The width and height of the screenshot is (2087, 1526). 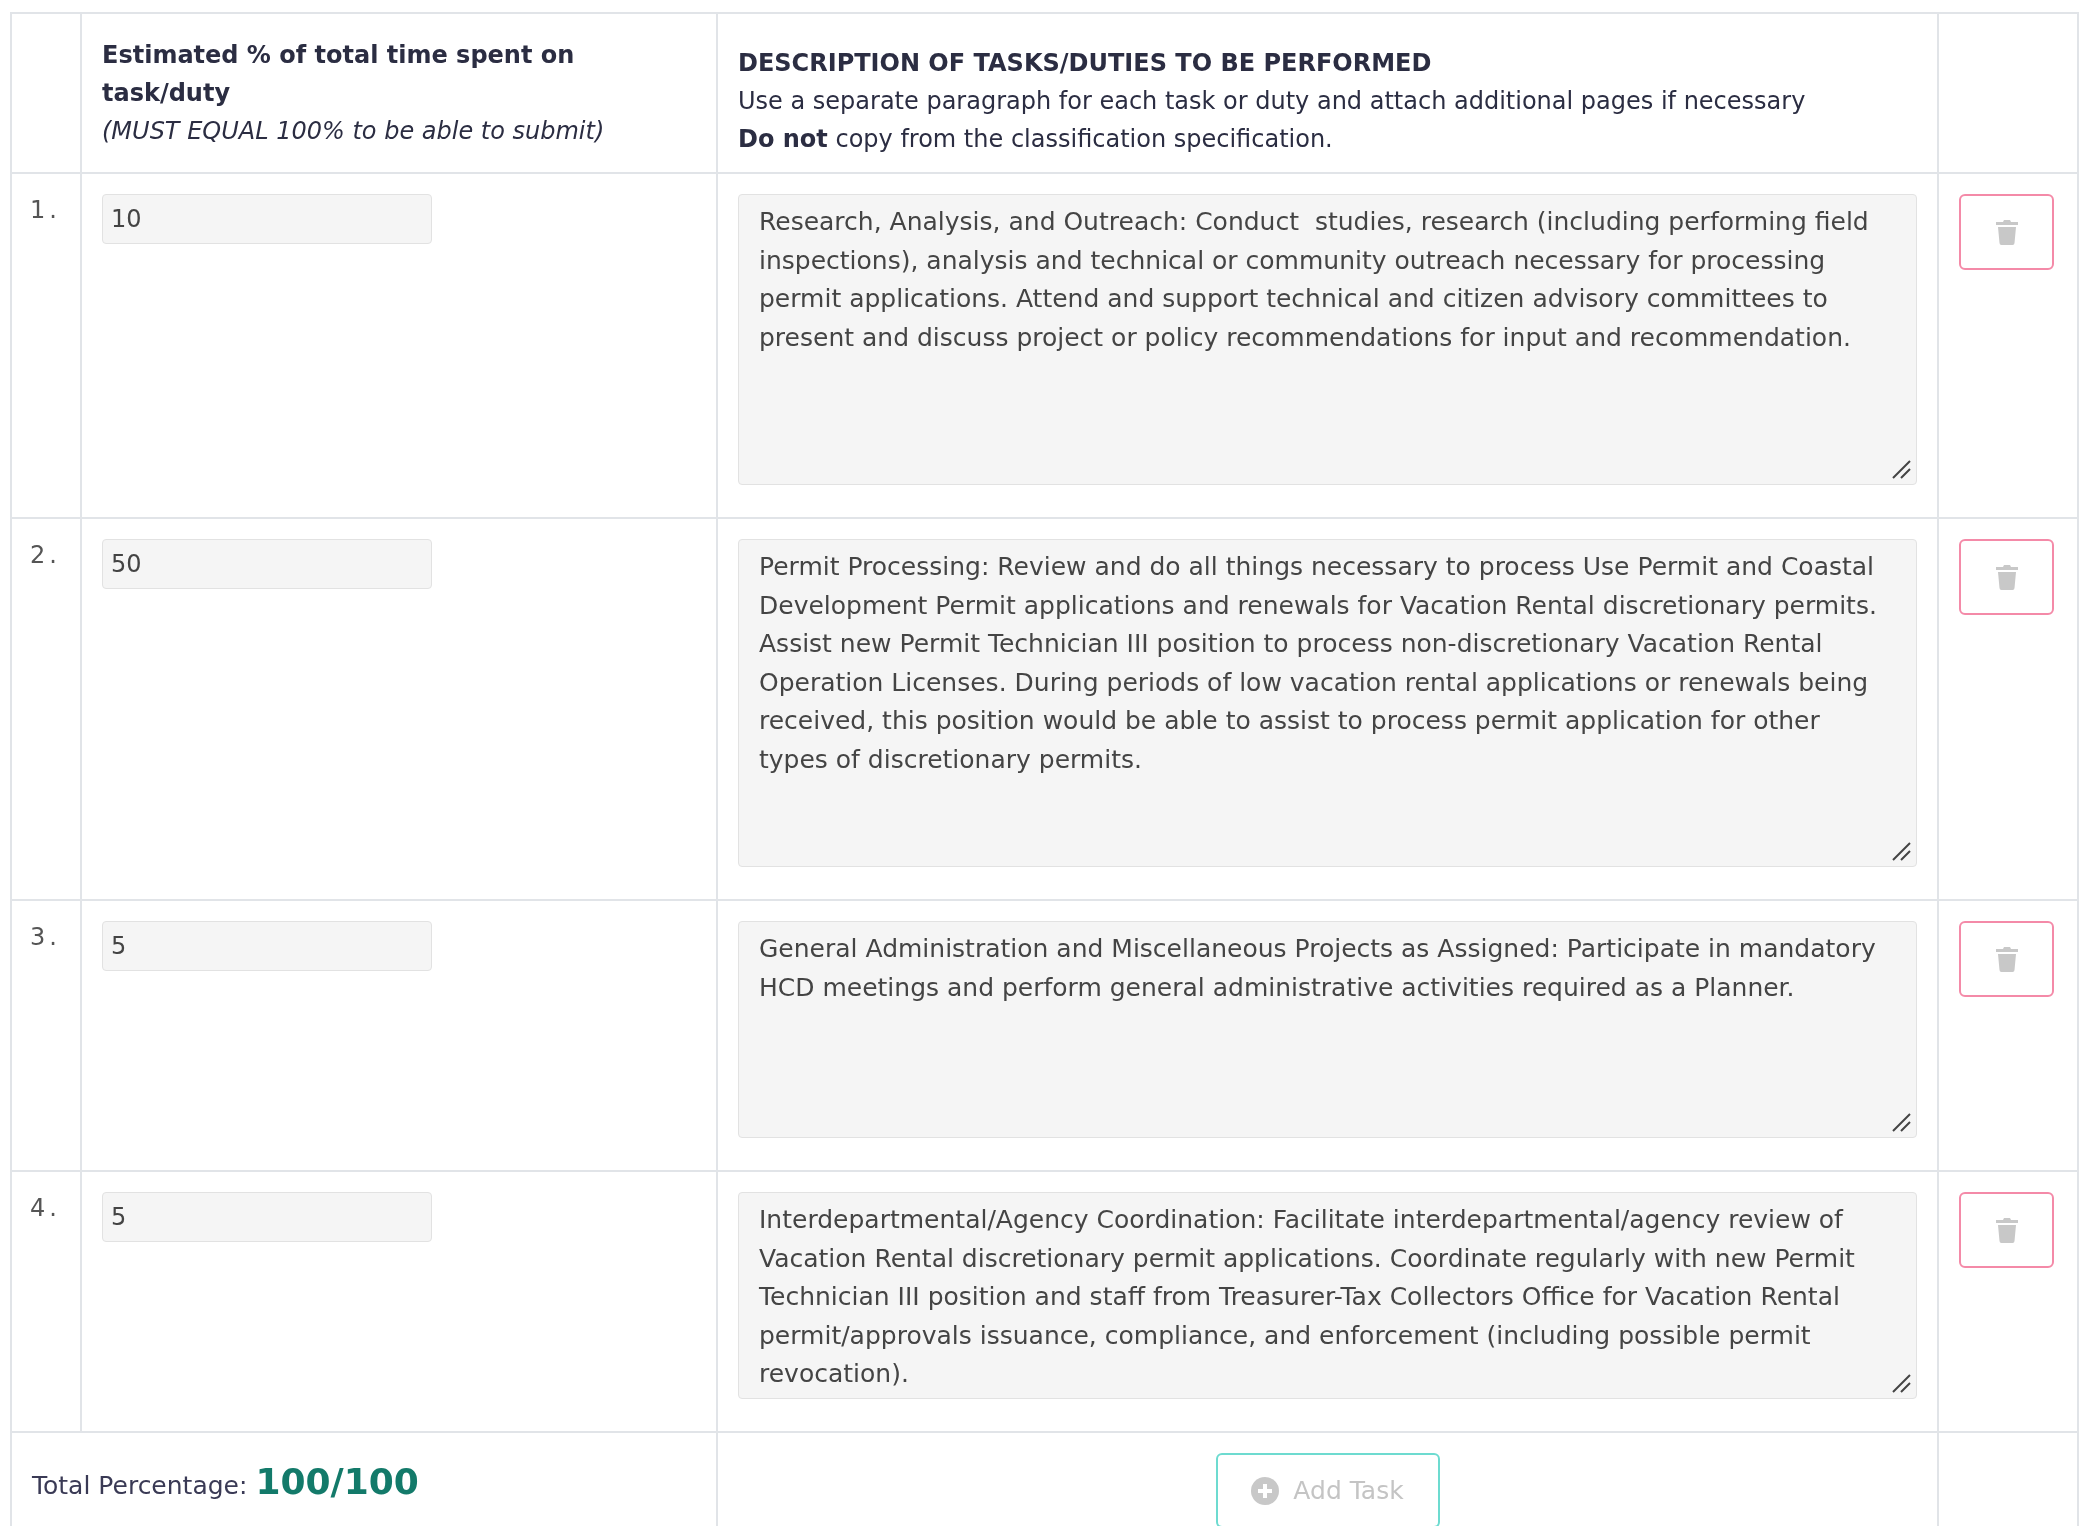 I want to click on percent-field: 10, so click(x=267, y=219).